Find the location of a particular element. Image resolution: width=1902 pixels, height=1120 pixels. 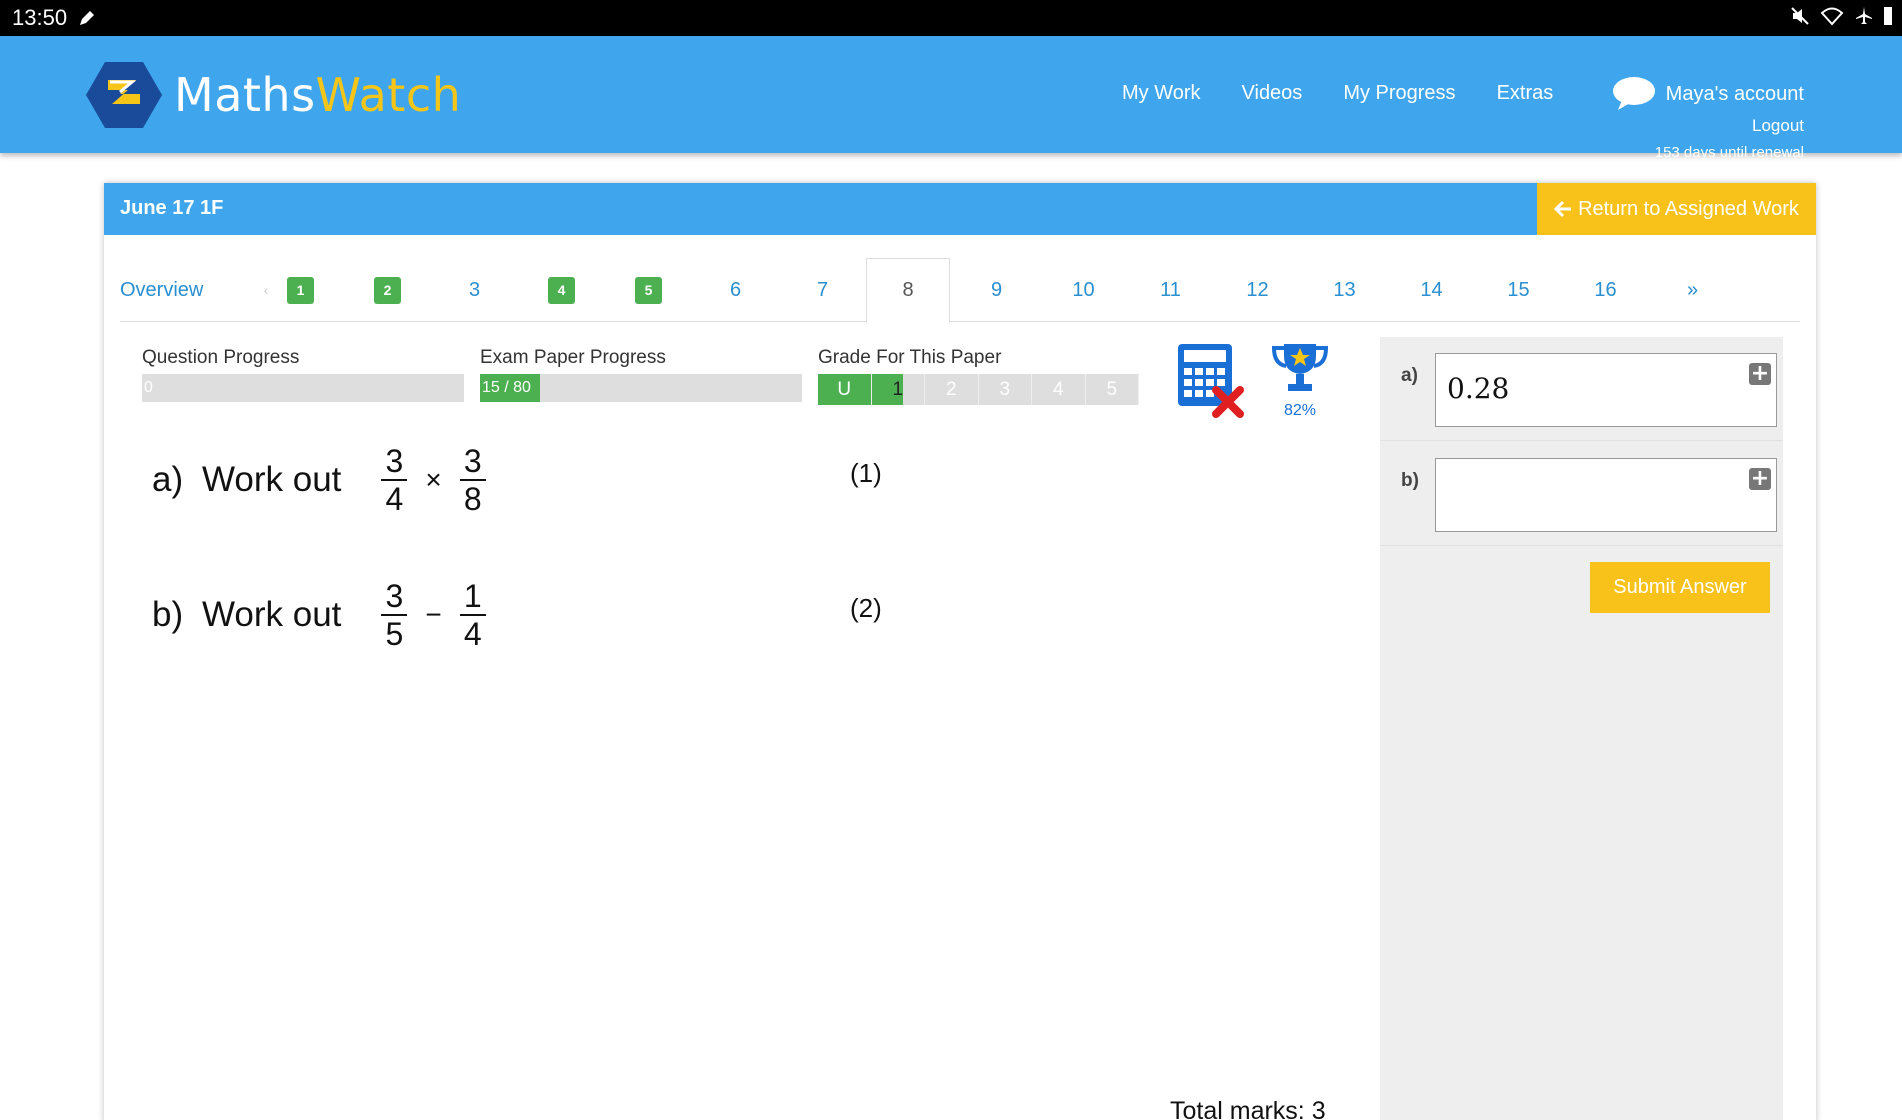

grade-2: 2 is located at coordinates (952, 389).